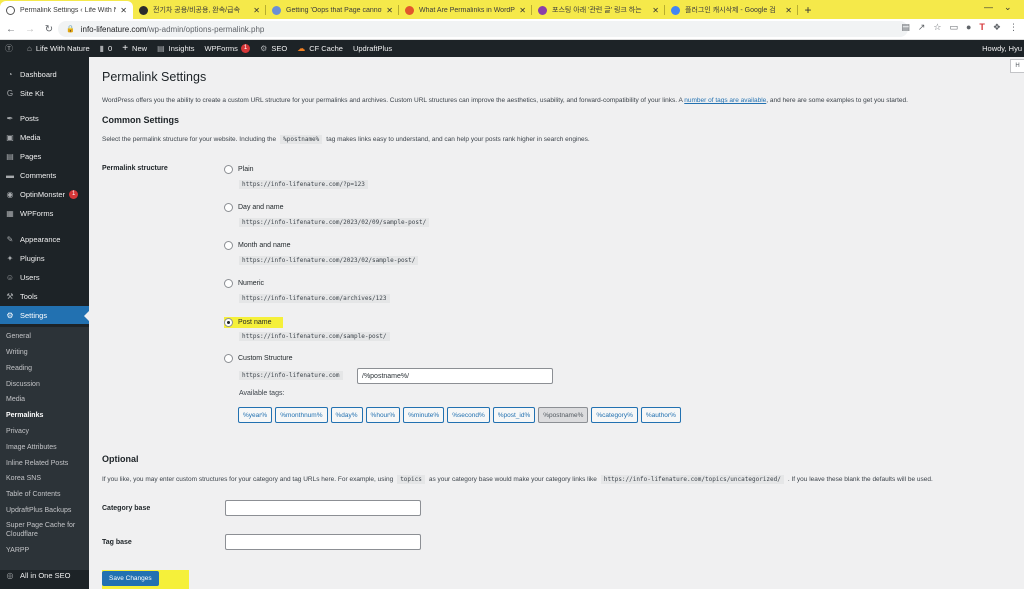 Image resolution: width=1024 pixels, height=589 pixels. I want to click on submenu-item-updraftplus-backups: UpdraftPlus Backups, so click(47, 510).